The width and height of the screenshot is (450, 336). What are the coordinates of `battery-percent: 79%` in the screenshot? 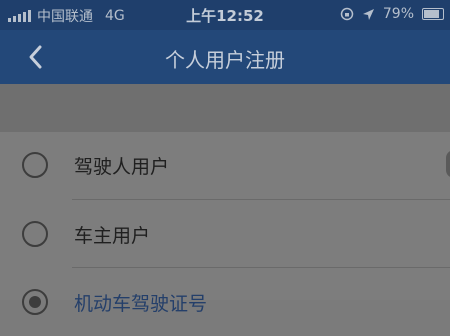 It's located at (398, 14).